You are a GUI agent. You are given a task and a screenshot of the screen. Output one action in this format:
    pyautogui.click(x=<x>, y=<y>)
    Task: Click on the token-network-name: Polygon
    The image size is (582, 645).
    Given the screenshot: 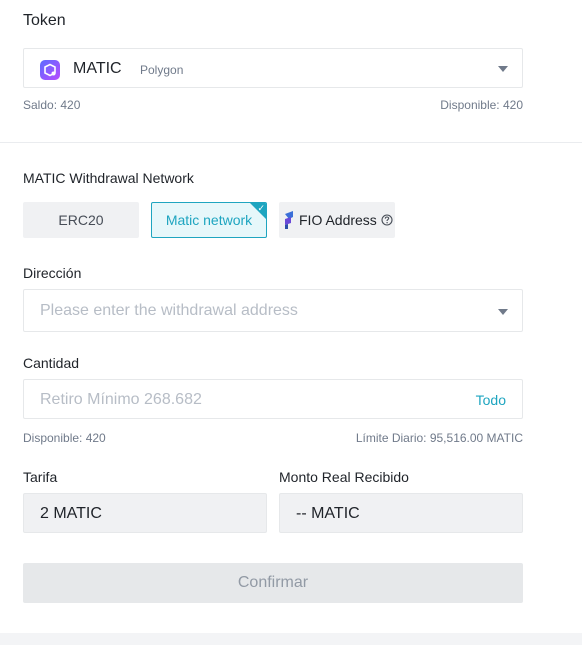 What is the action you would take?
    pyautogui.click(x=162, y=70)
    